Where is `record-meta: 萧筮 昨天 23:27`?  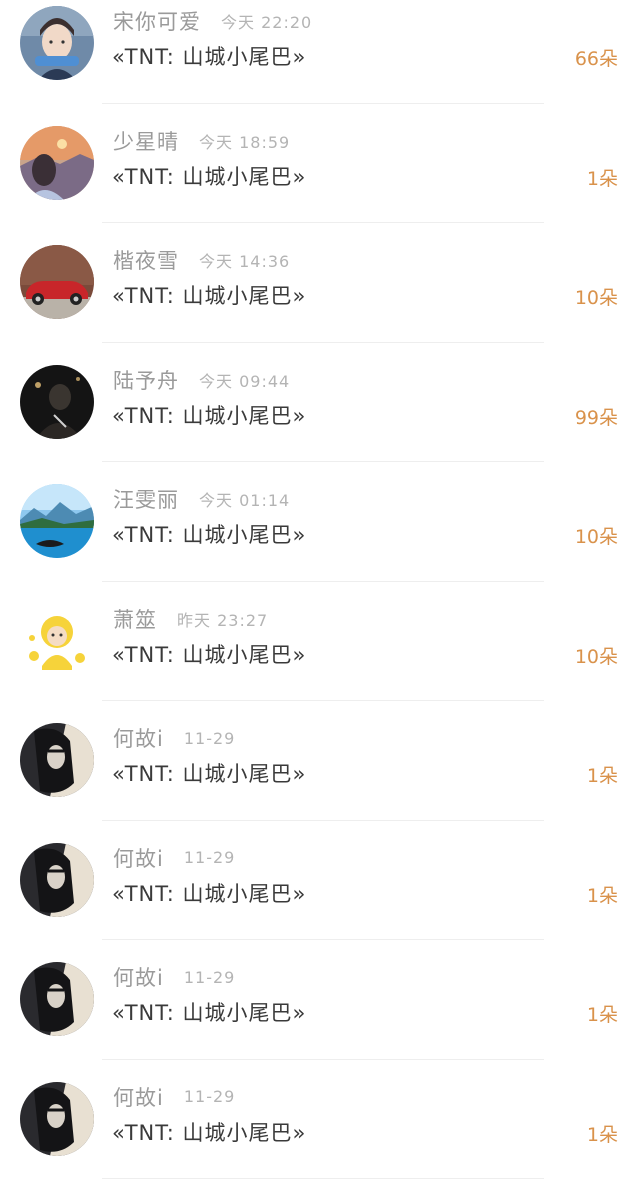
record-meta: 萧筮 昨天 23:27 is located at coordinates (190, 619).